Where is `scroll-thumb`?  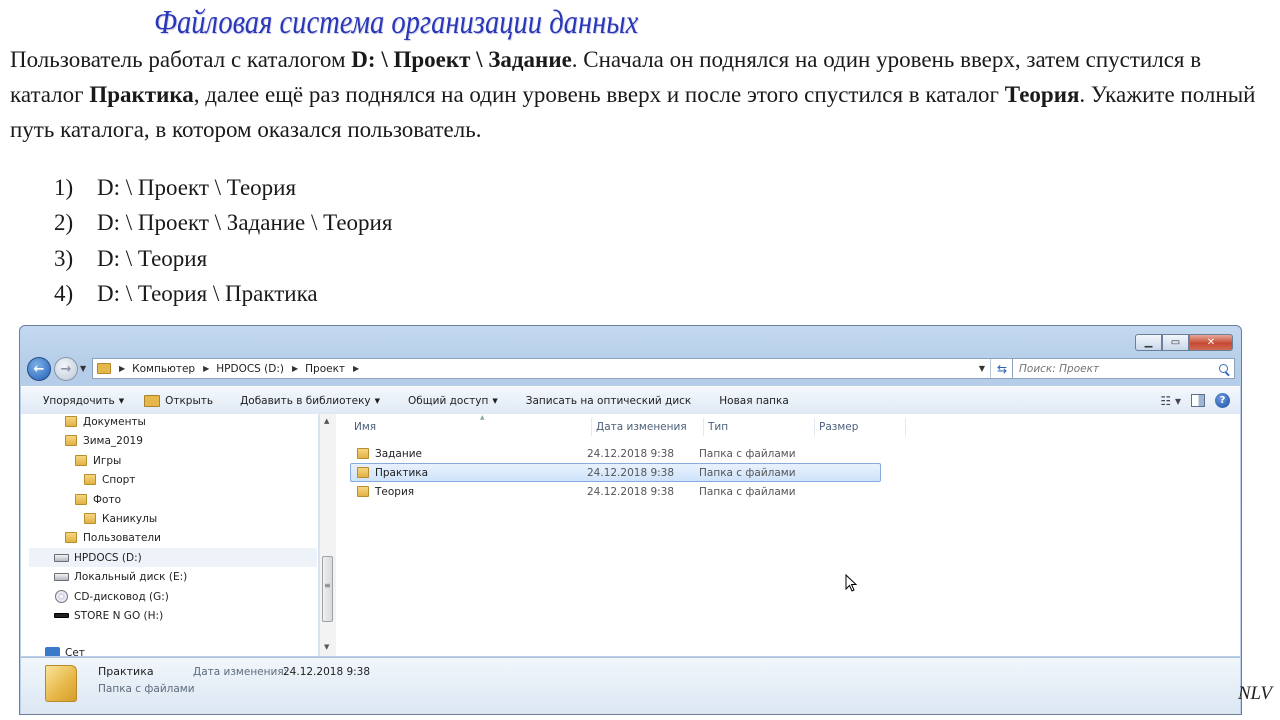
scroll-thumb is located at coordinates (327, 589).